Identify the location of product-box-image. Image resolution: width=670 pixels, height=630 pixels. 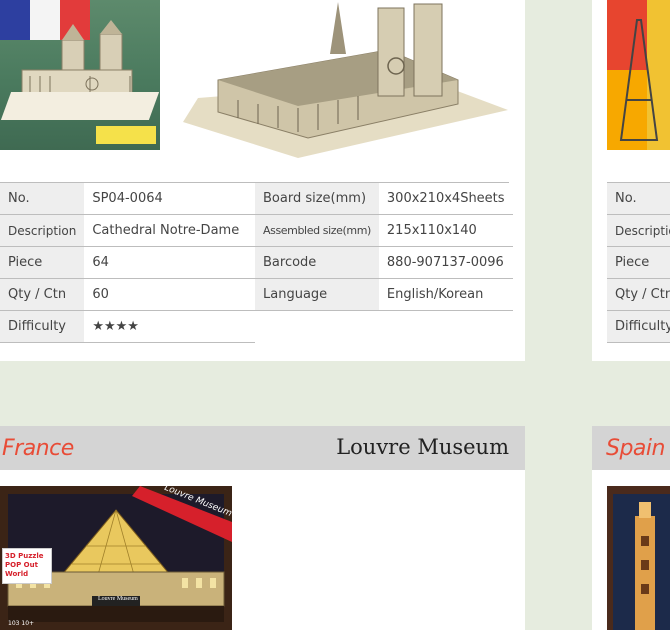
(80, 75).